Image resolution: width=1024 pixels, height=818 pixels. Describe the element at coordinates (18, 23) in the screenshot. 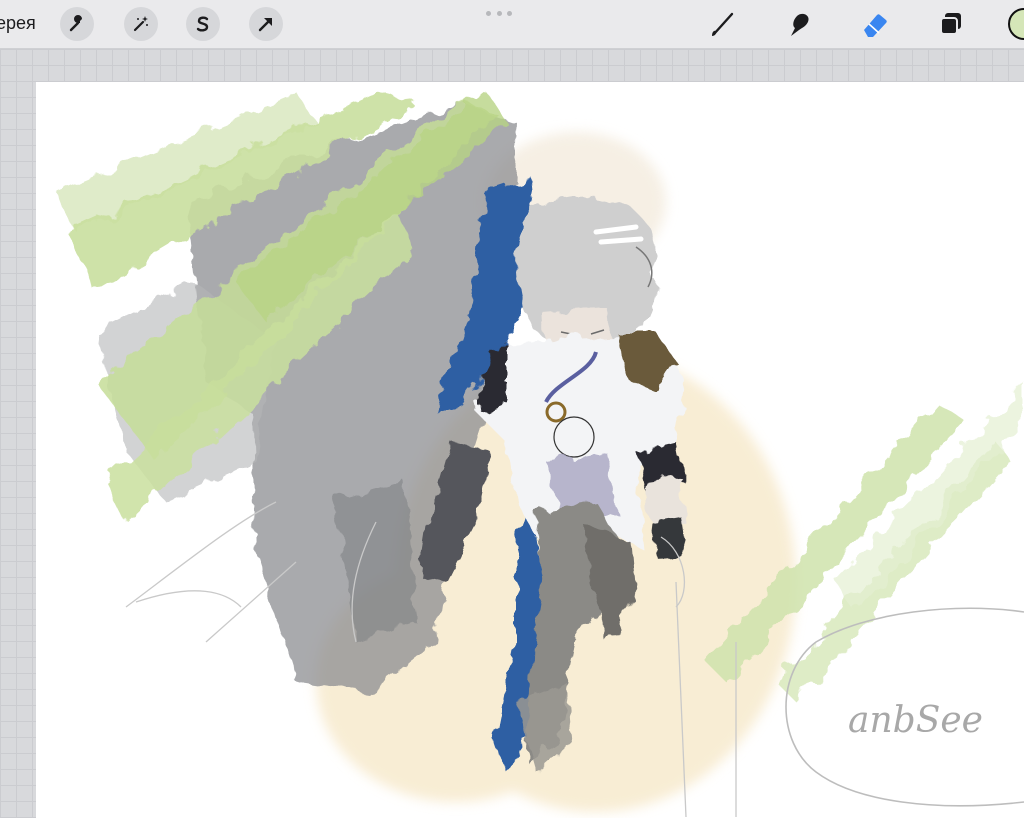

I see `gallery-button: ерея` at that location.